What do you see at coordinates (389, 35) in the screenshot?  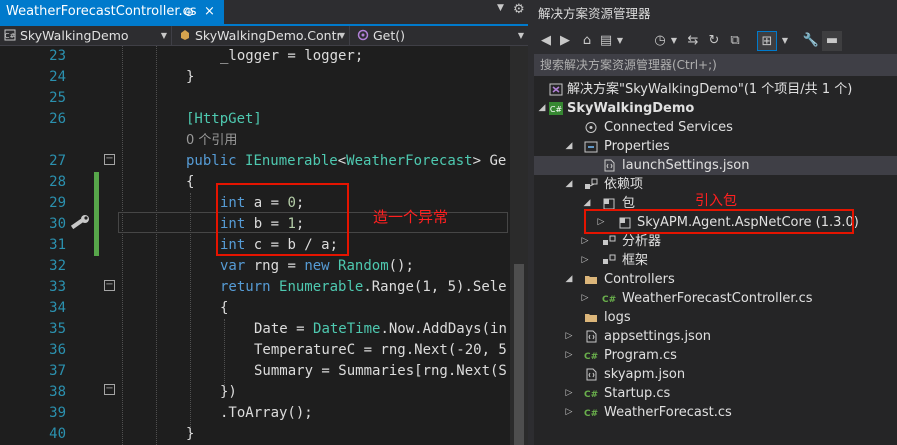 I see `member-selector-label: Get()` at bounding box center [389, 35].